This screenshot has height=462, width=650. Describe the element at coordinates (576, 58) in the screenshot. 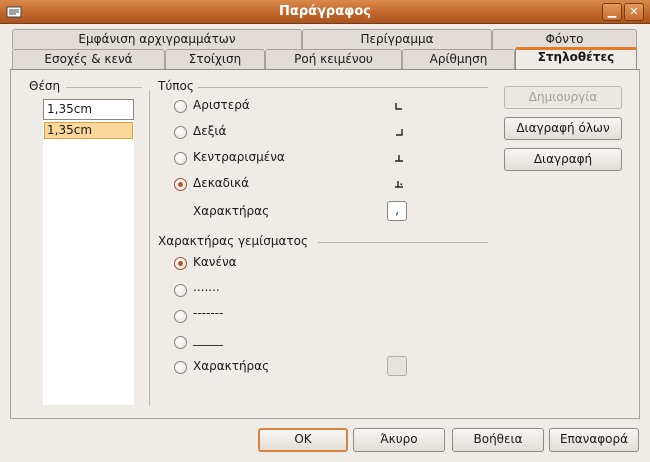

I see `tab-tabs: Στηλοθέτες` at that location.